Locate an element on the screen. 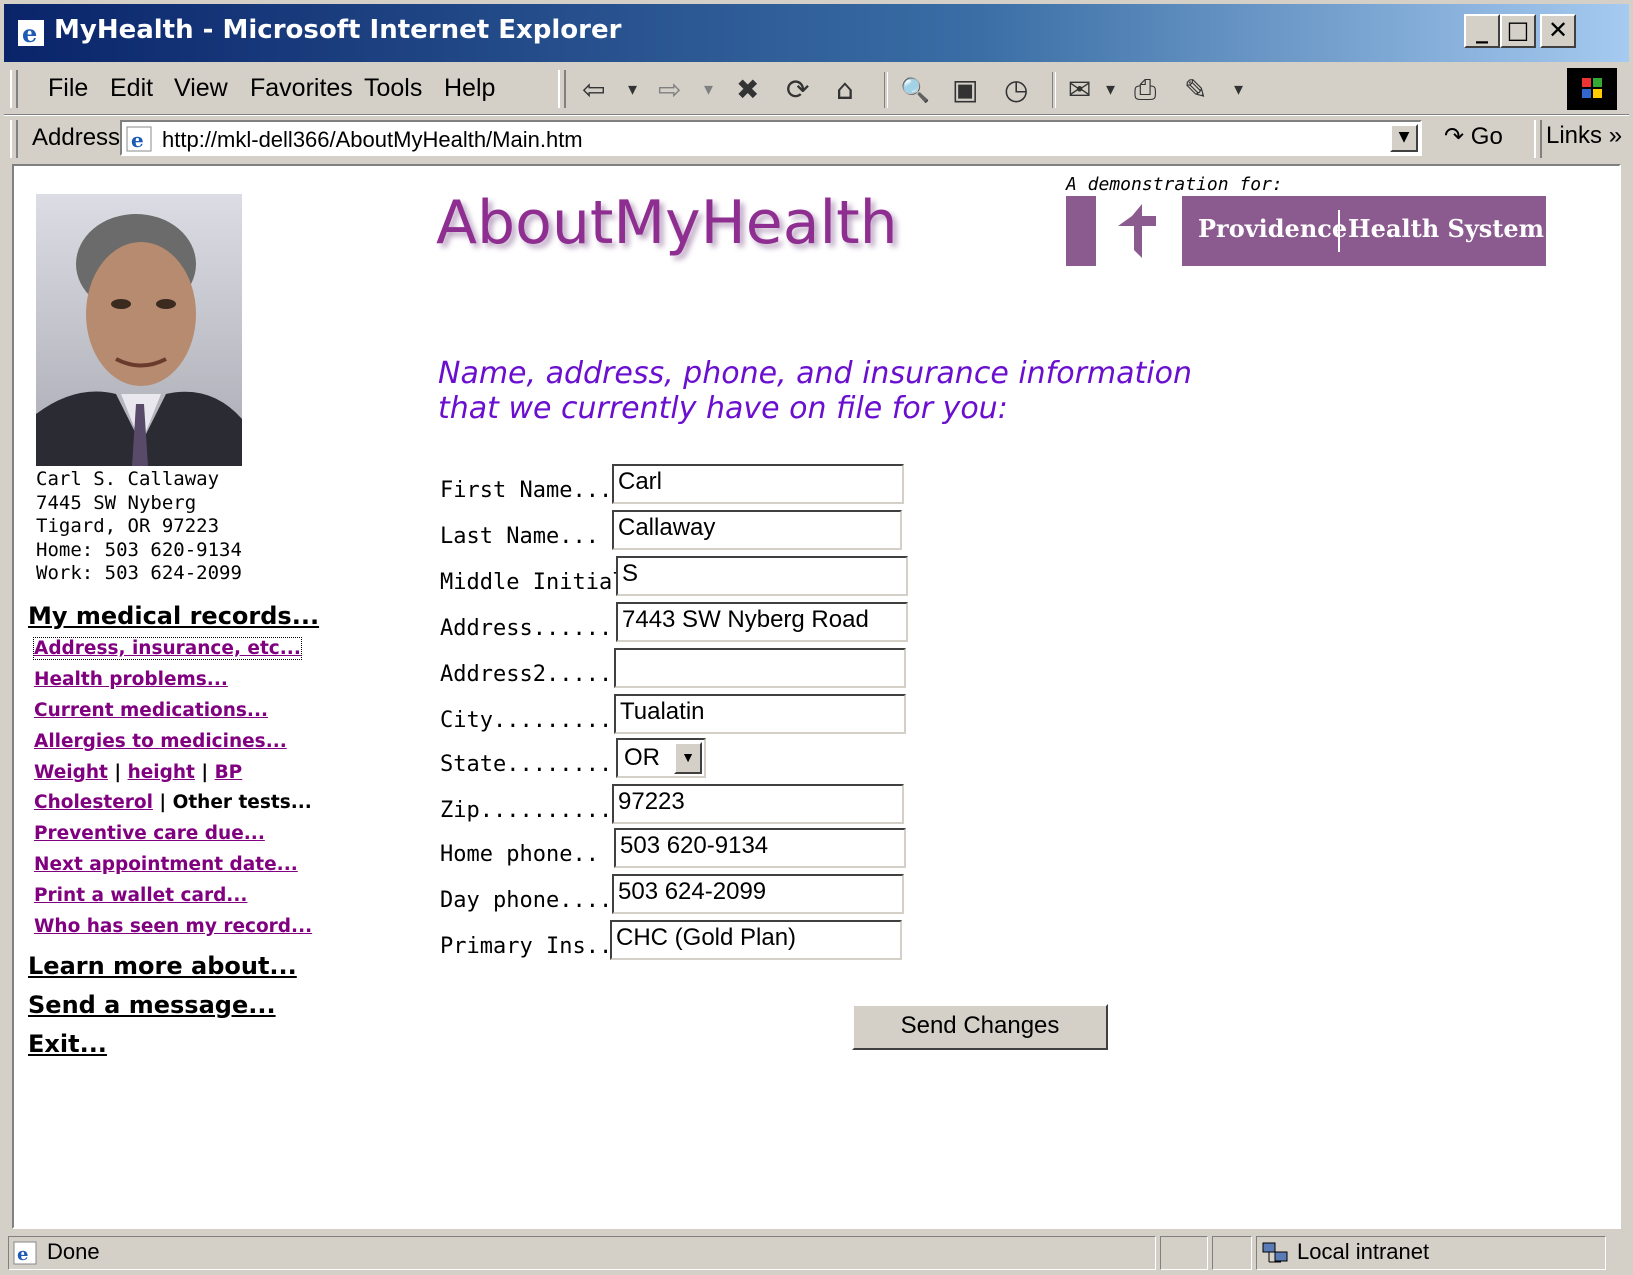 Image resolution: width=1633 pixels, height=1275 pixels. page-done-icon: e is located at coordinates (25, 1253).